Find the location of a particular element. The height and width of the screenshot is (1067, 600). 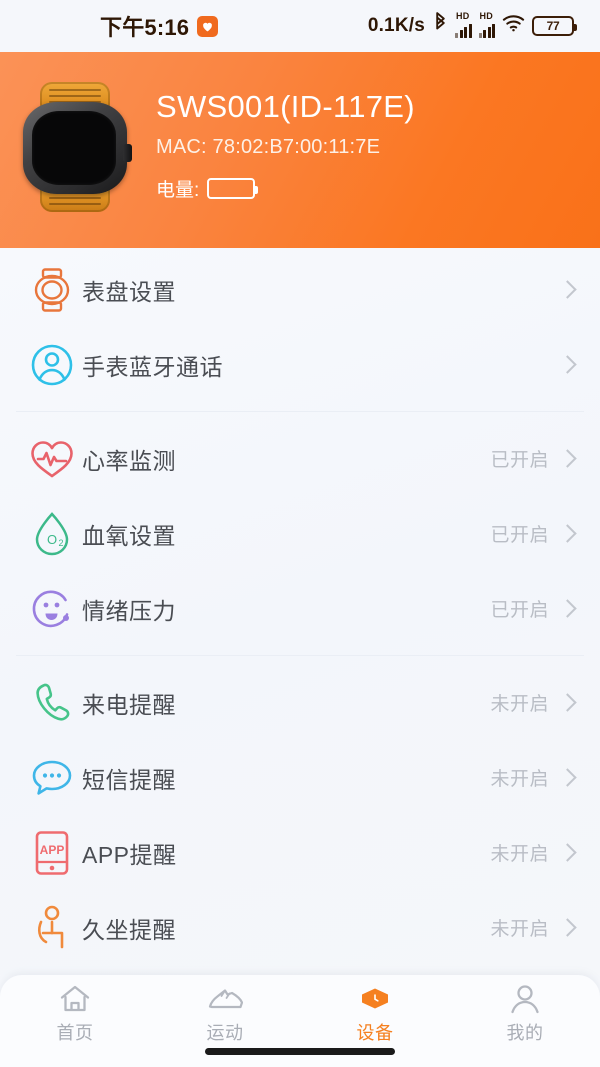

status-time: 下午5:16 is located at coordinates (145, 27).